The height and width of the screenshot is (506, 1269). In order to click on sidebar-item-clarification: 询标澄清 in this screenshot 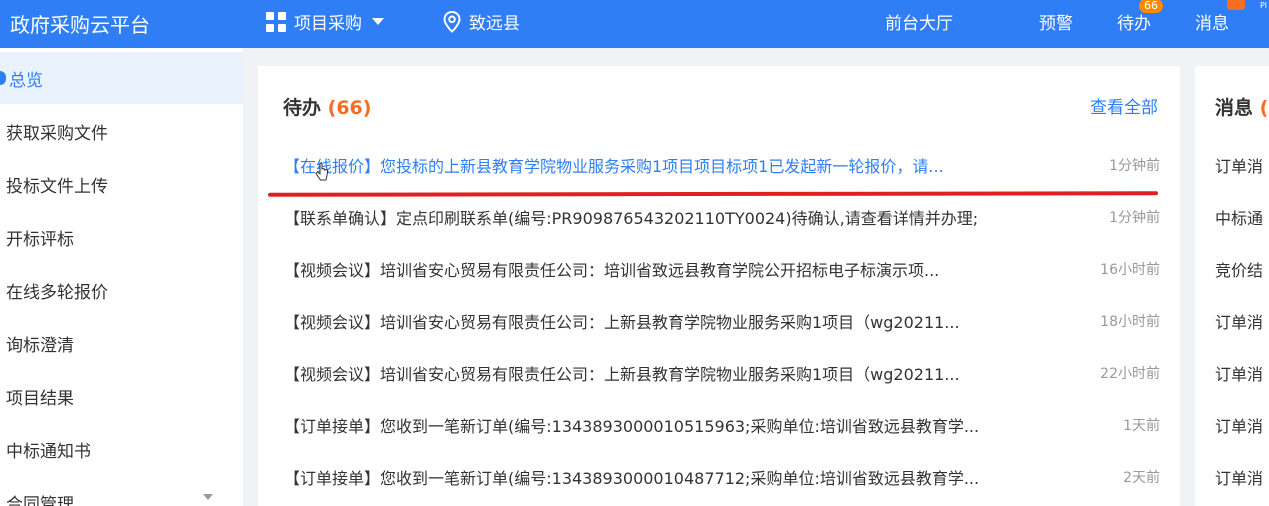, I will do `click(121, 343)`.